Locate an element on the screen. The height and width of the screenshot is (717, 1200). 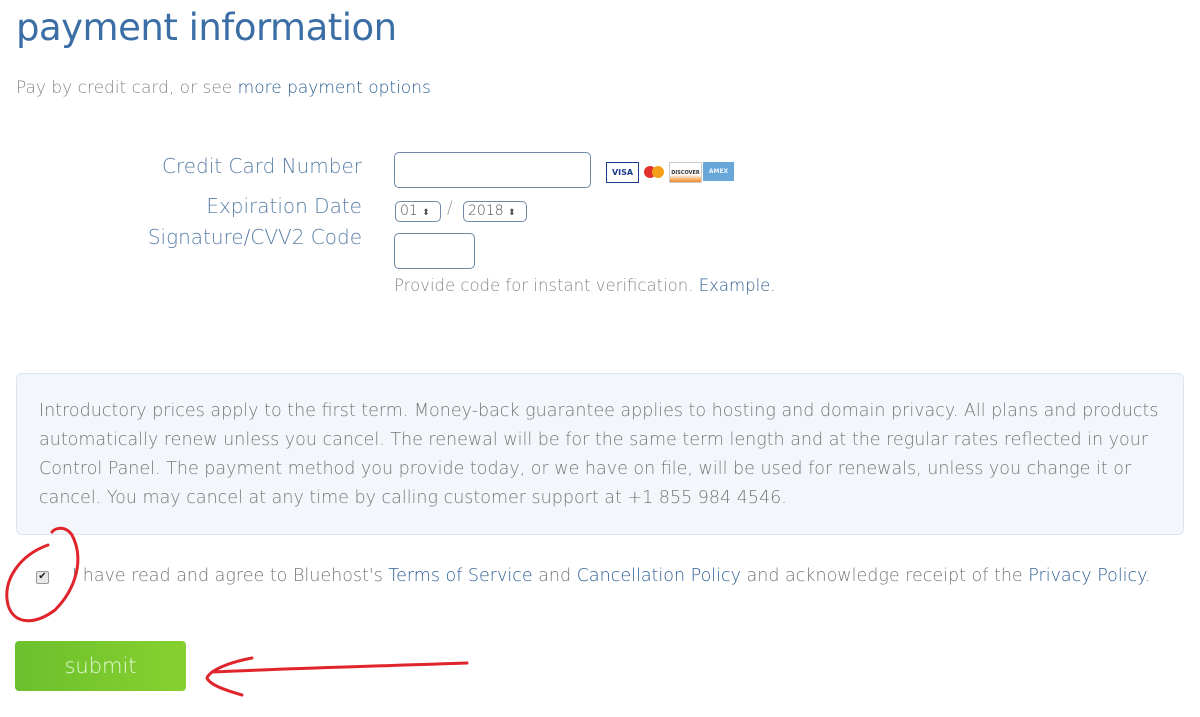
amex-icon: AMEX is located at coordinates (718, 171).